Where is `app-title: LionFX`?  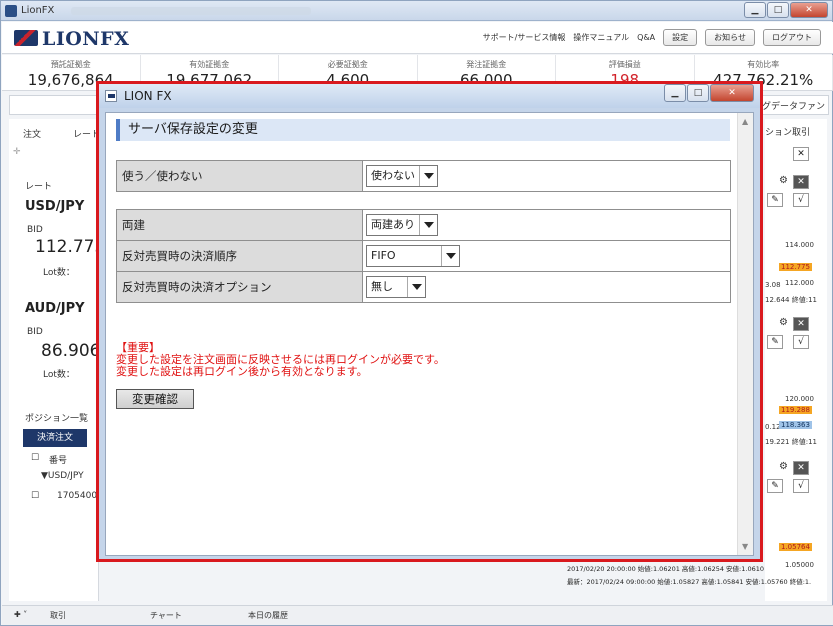
app-title: LionFX is located at coordinates (38, 10).